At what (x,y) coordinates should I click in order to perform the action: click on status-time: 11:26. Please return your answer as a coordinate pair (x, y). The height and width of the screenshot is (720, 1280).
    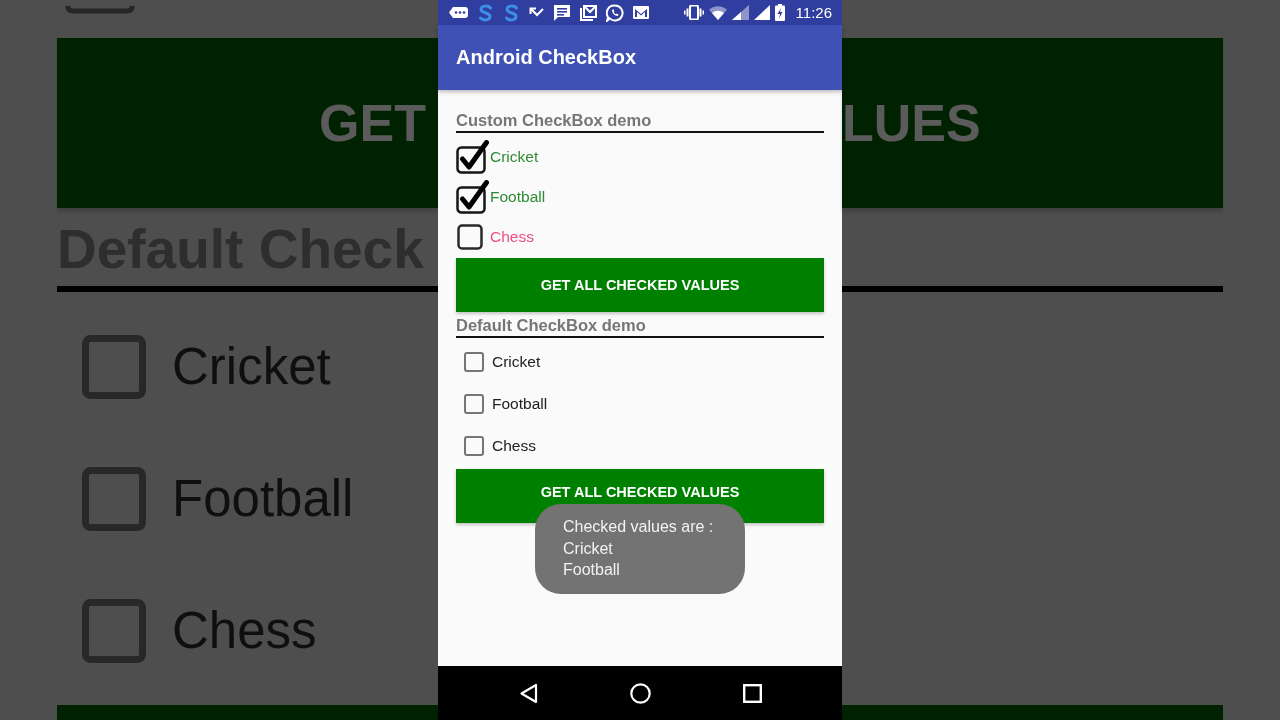
    Looking at the image, I should click on (813, 12).